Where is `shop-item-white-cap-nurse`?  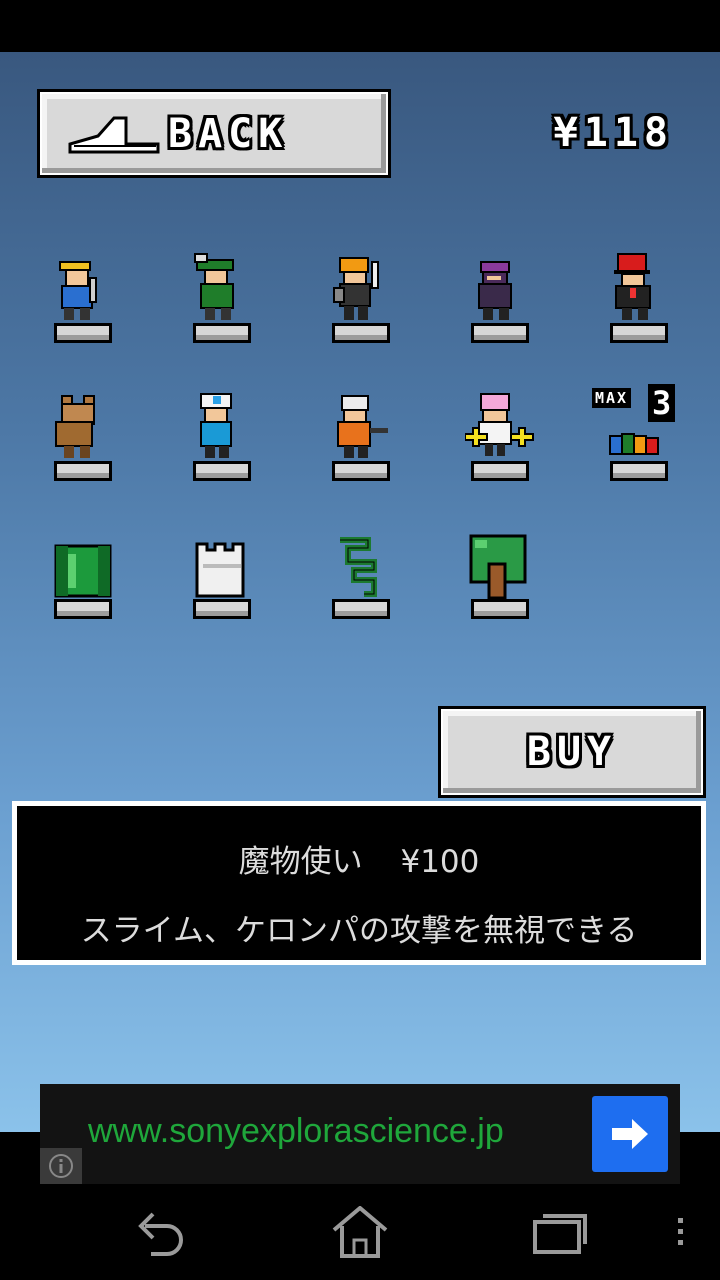
shop-item-white-cap-nurse is located at coordinates (222, 433).